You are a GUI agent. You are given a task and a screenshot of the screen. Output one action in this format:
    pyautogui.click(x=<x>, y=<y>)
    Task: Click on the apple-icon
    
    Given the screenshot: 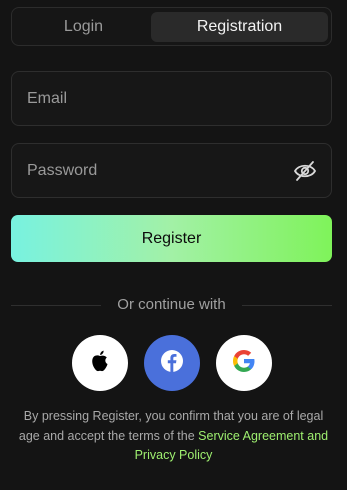 What is the action you would take?
    pyautogui.click(x=100, y=363)
    